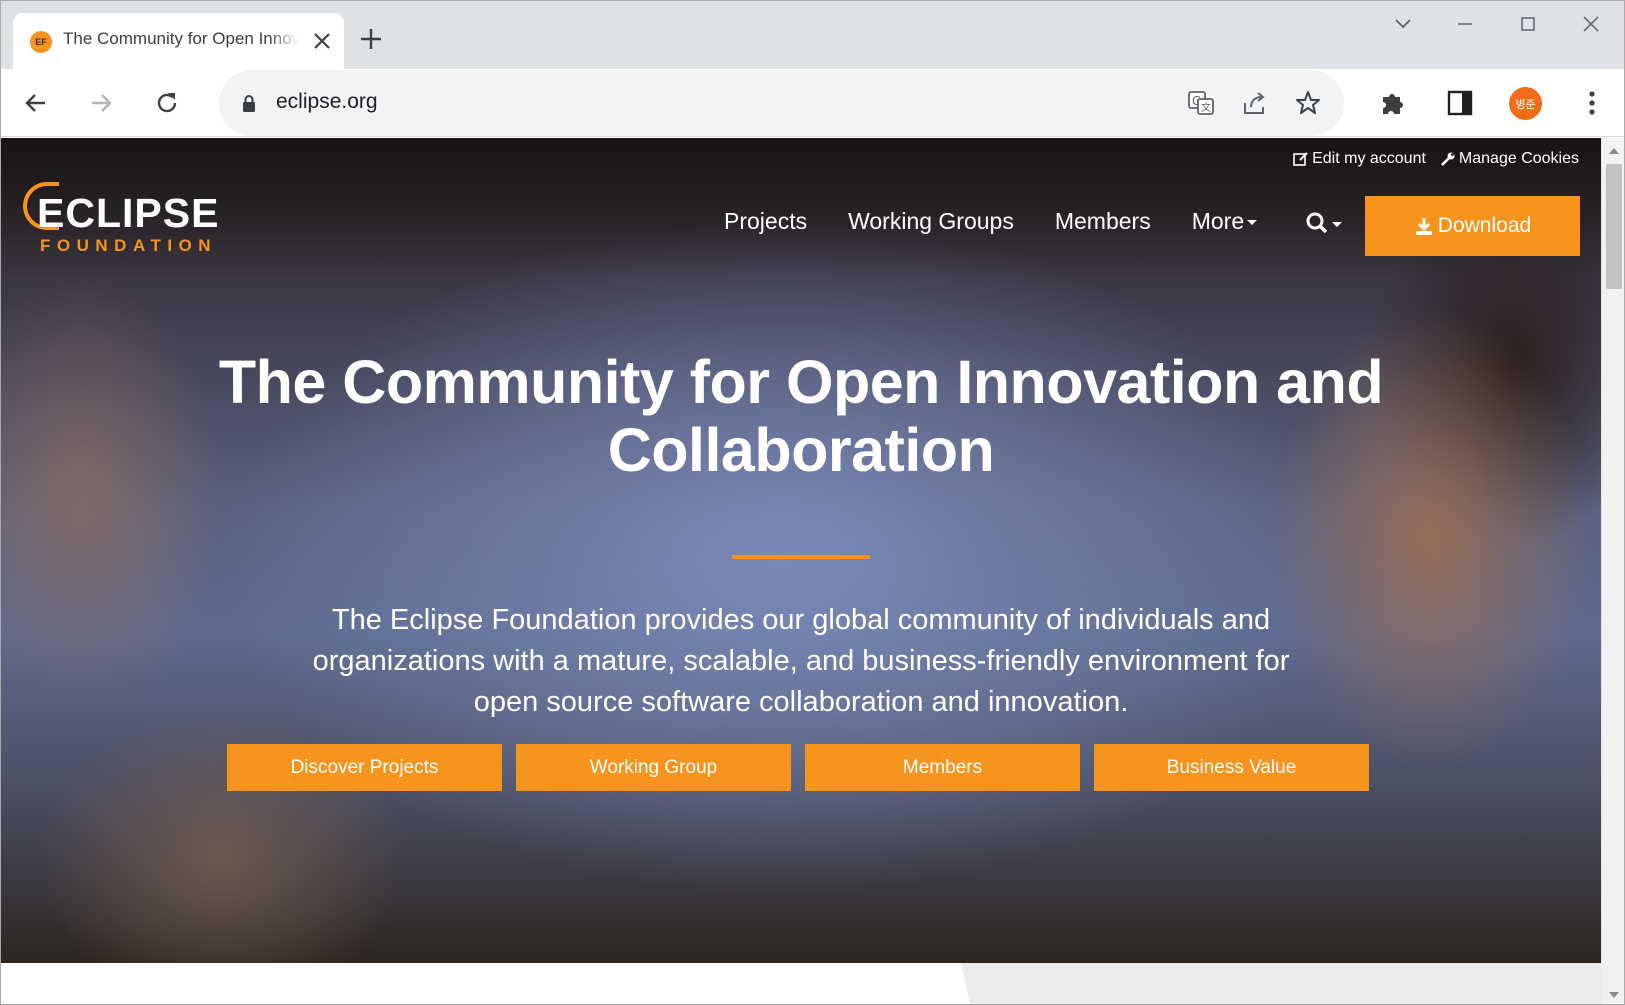 Image resolution: width=1625 pixels, height=1005 pixels. I want to click on nav-label: Members, so click(1102, 221).